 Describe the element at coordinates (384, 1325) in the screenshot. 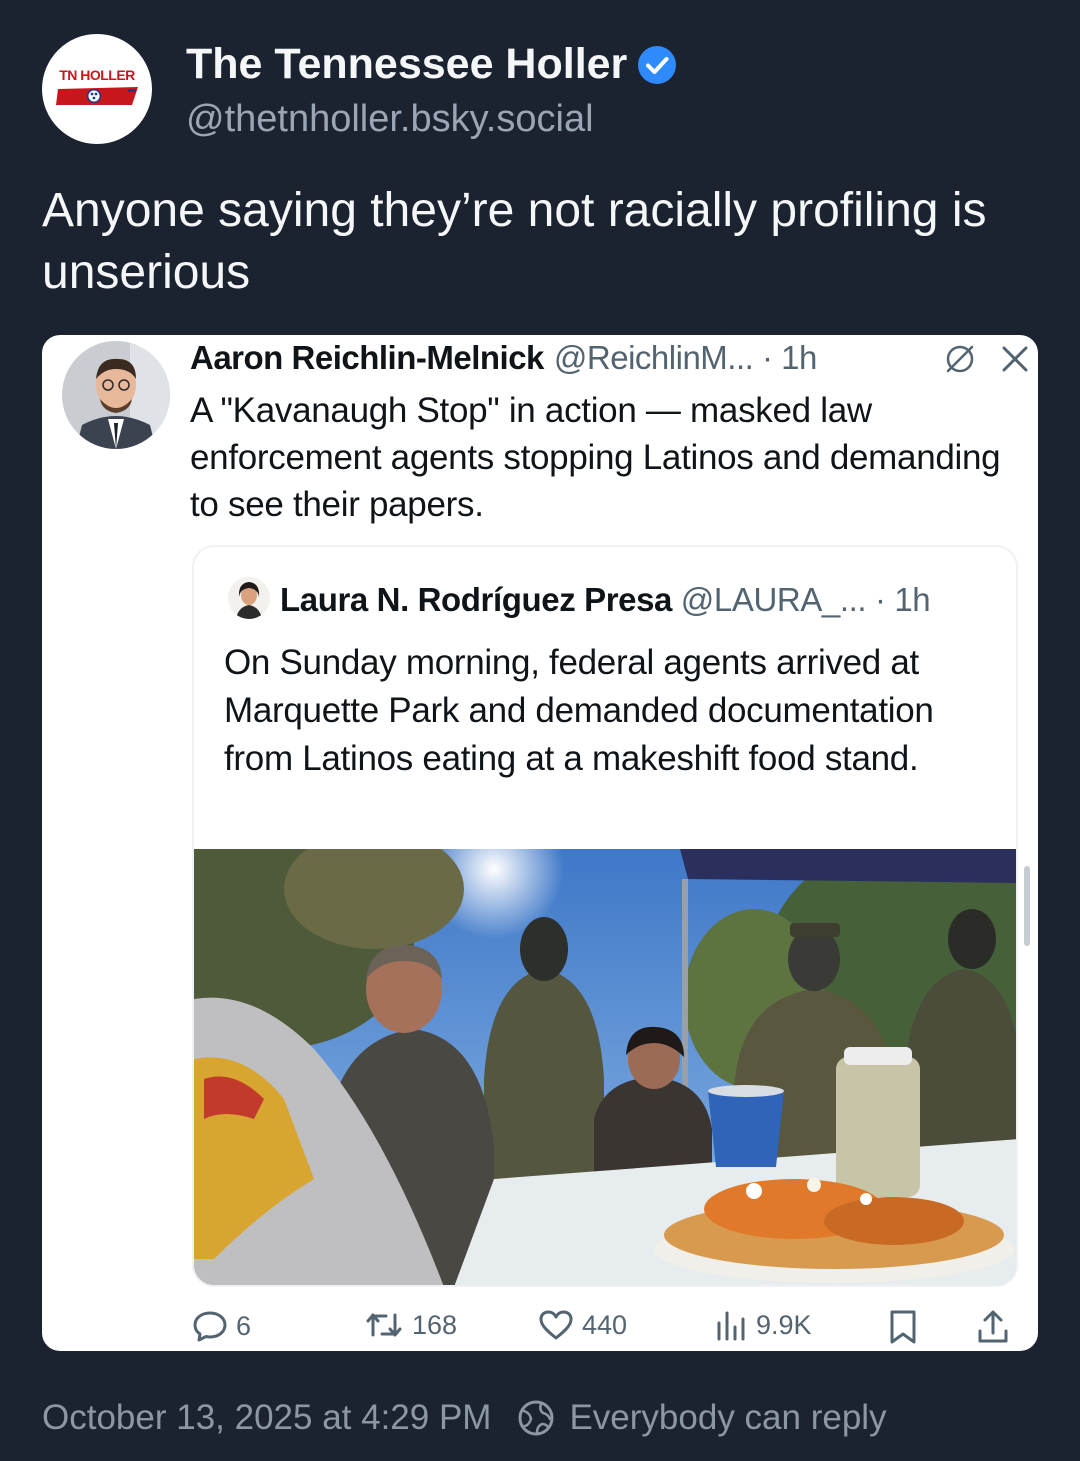

I see `repost-icon` at that location.